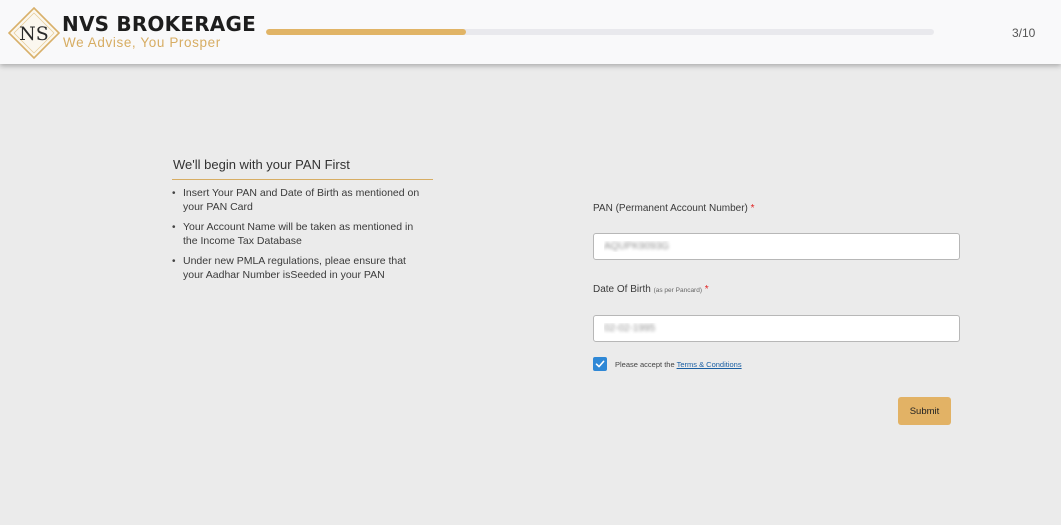 The image size is (1061, 525). What do you see at coordinates (776, 328) in the screenshot?
I see `dob-input` at bounding box center [776, 328].